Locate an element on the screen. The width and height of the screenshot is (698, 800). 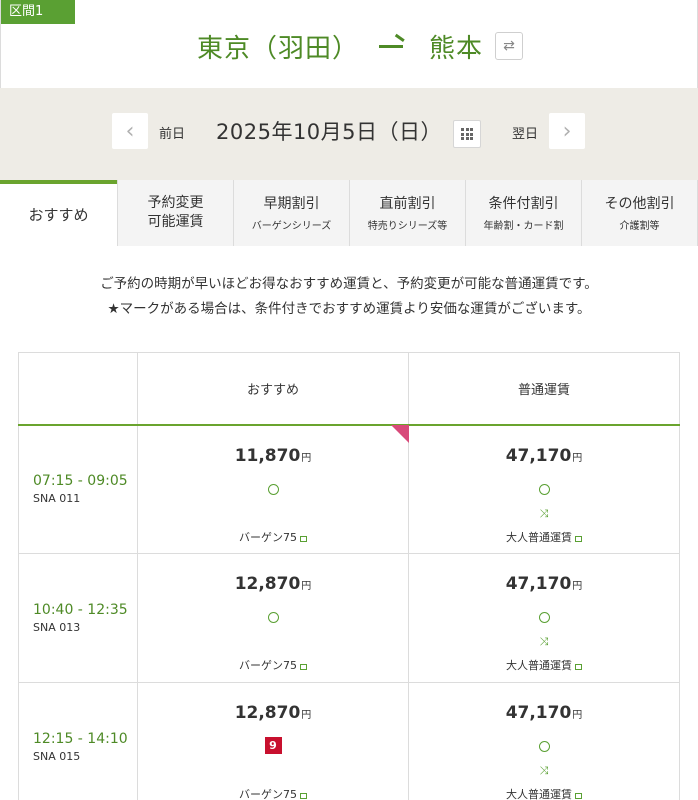
tab-title: おすすめ is located at coordinates (58, 215).